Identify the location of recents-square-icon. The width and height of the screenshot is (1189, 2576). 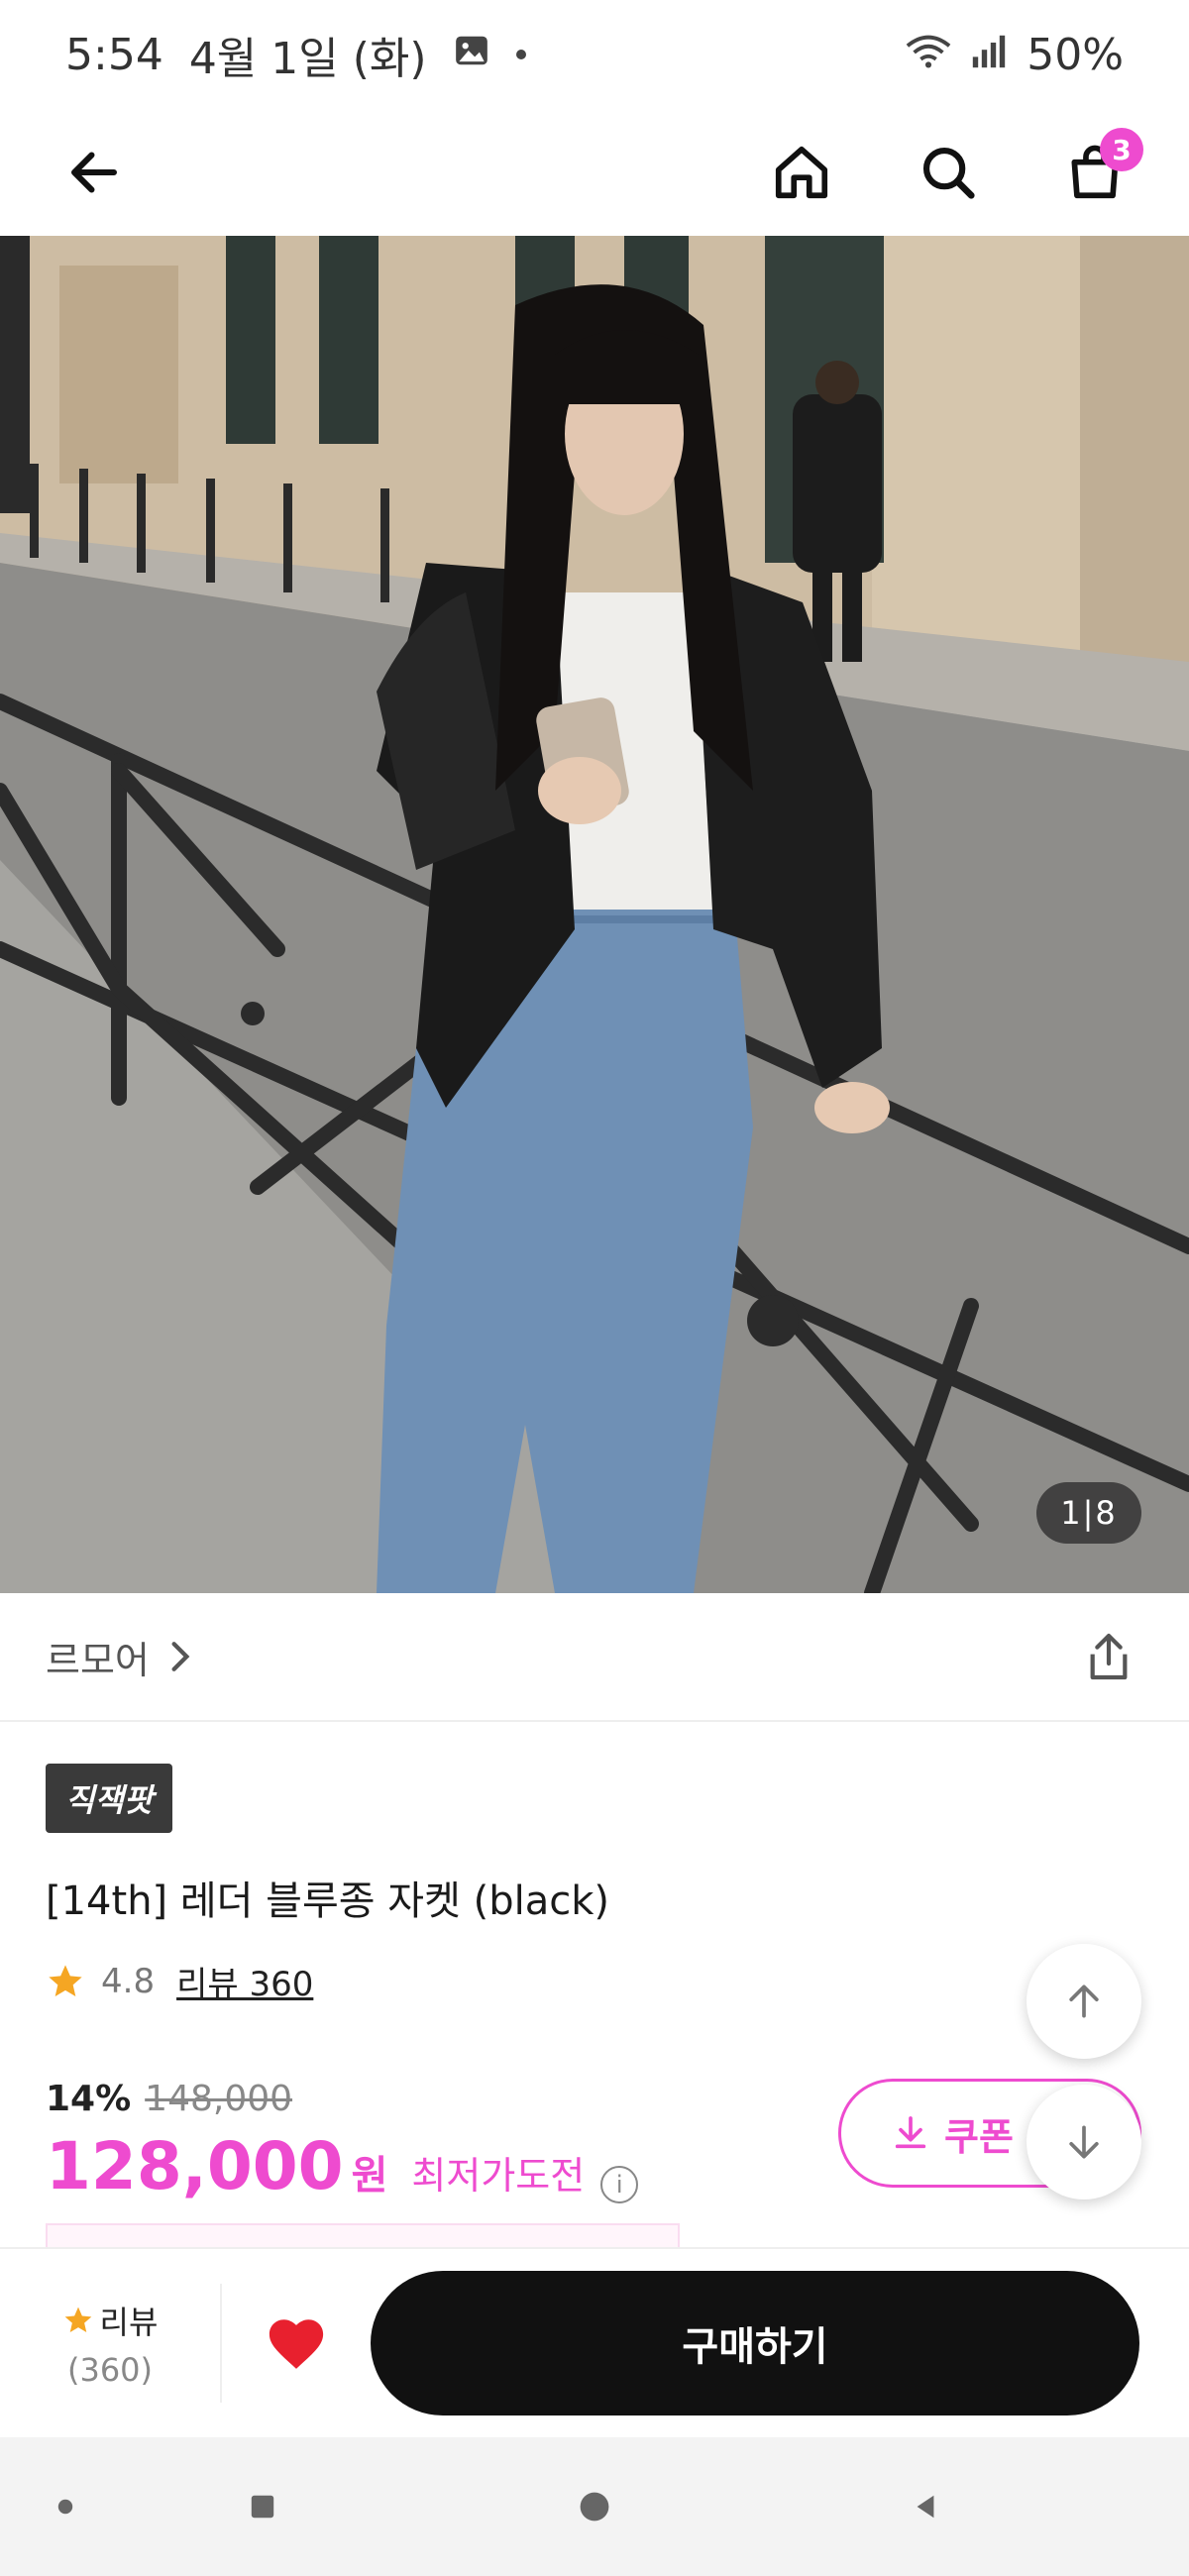
(263, 2507).